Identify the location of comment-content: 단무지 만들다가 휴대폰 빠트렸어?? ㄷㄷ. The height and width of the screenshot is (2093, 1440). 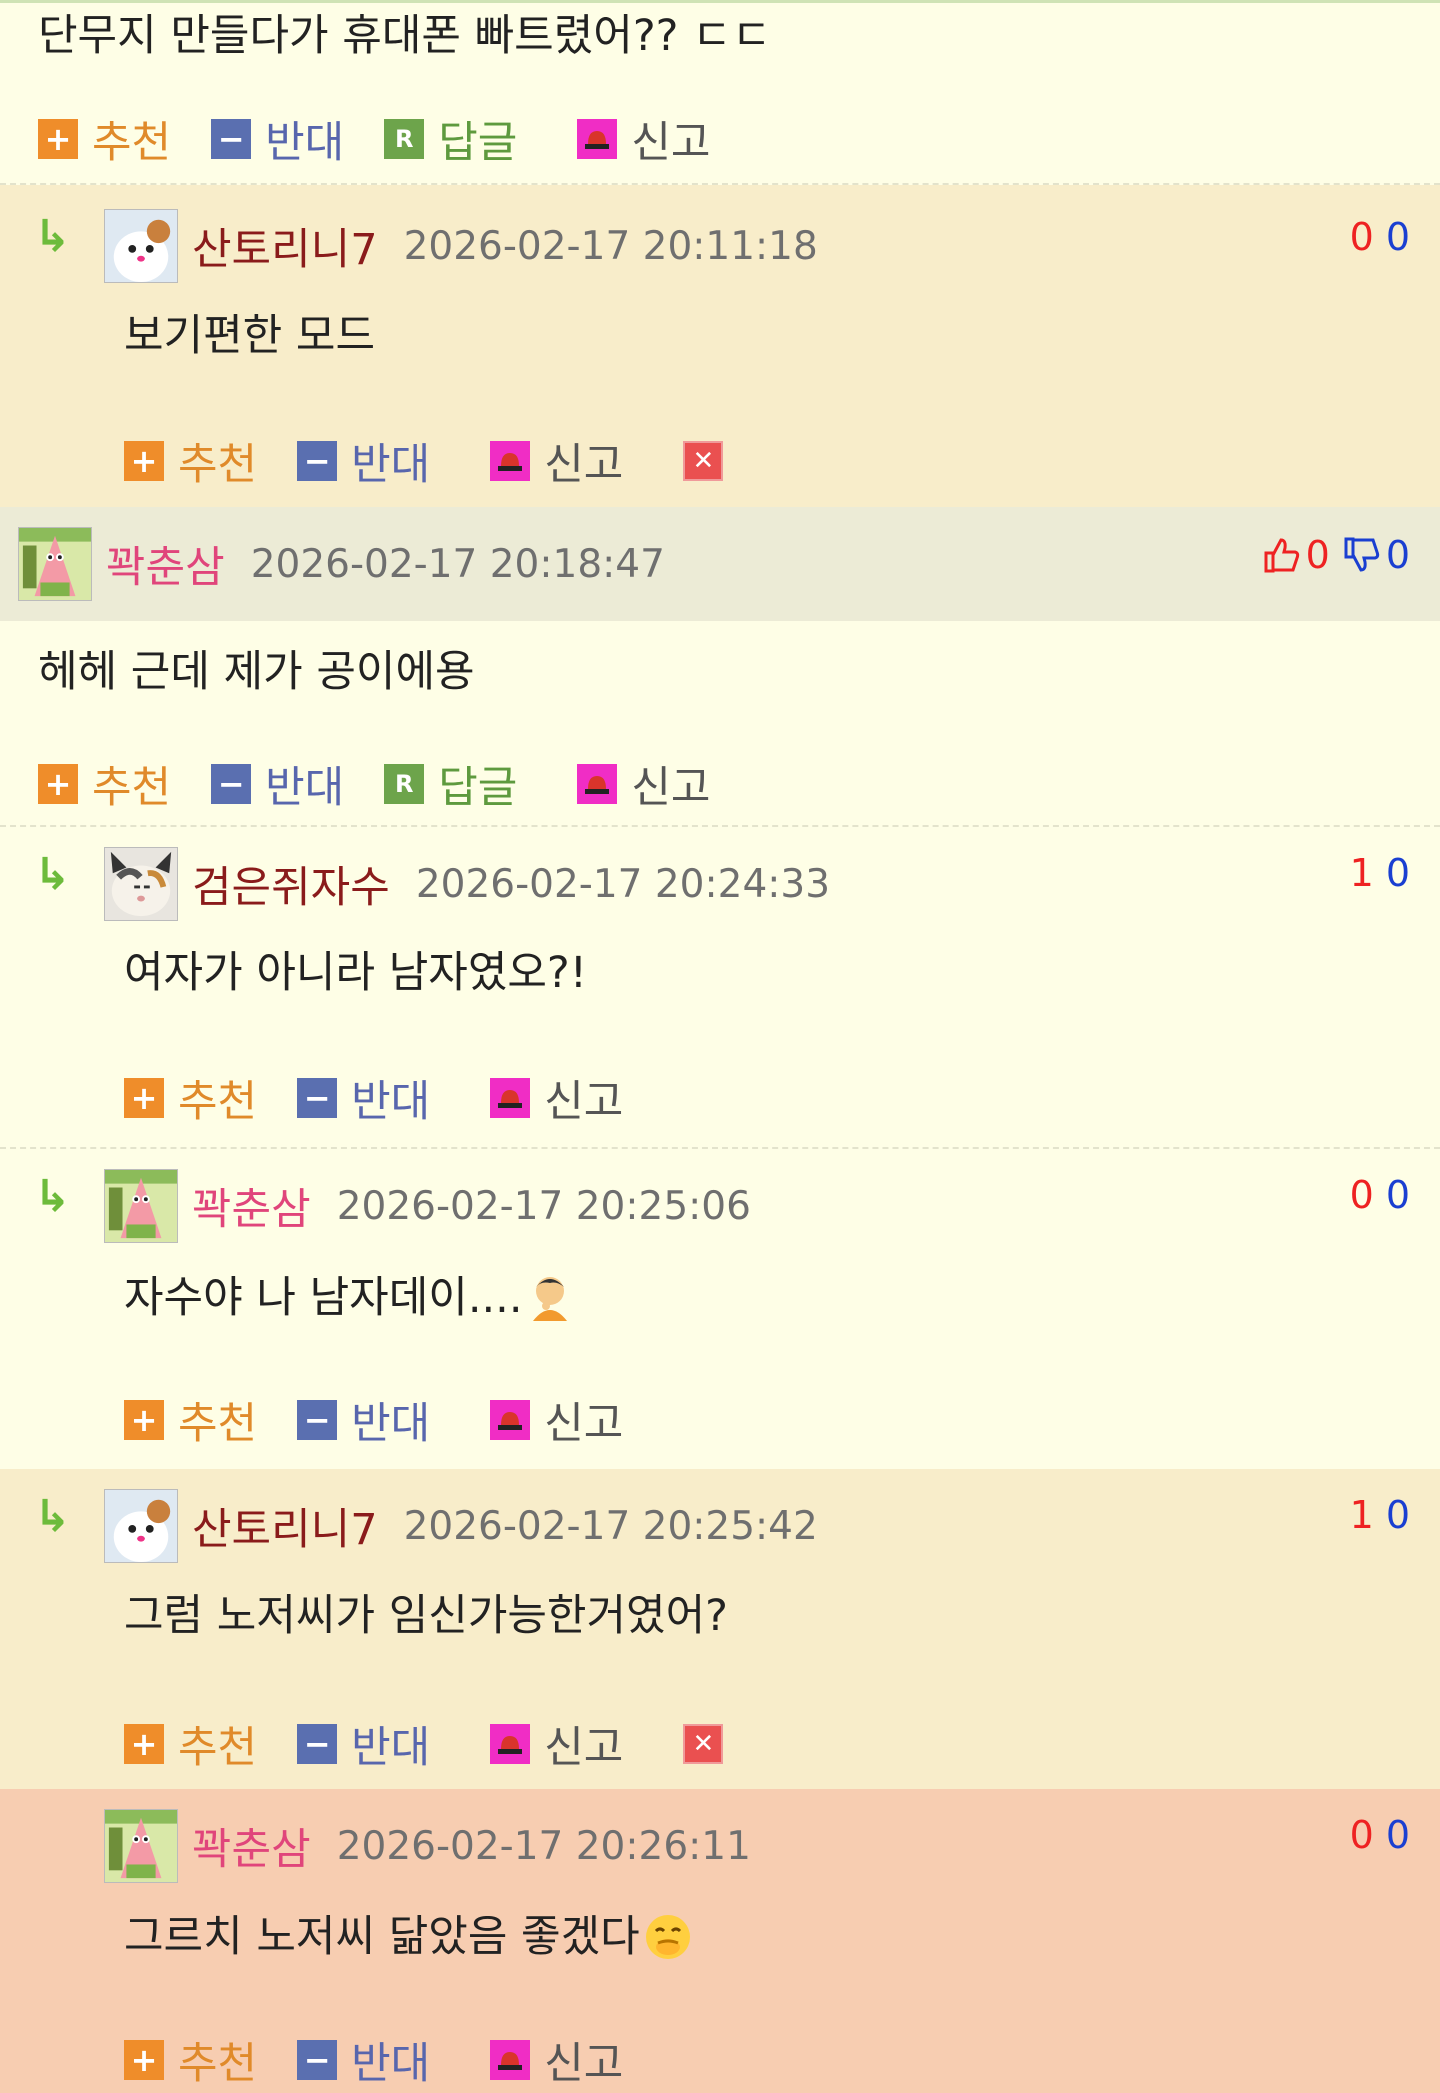
(405, 36).